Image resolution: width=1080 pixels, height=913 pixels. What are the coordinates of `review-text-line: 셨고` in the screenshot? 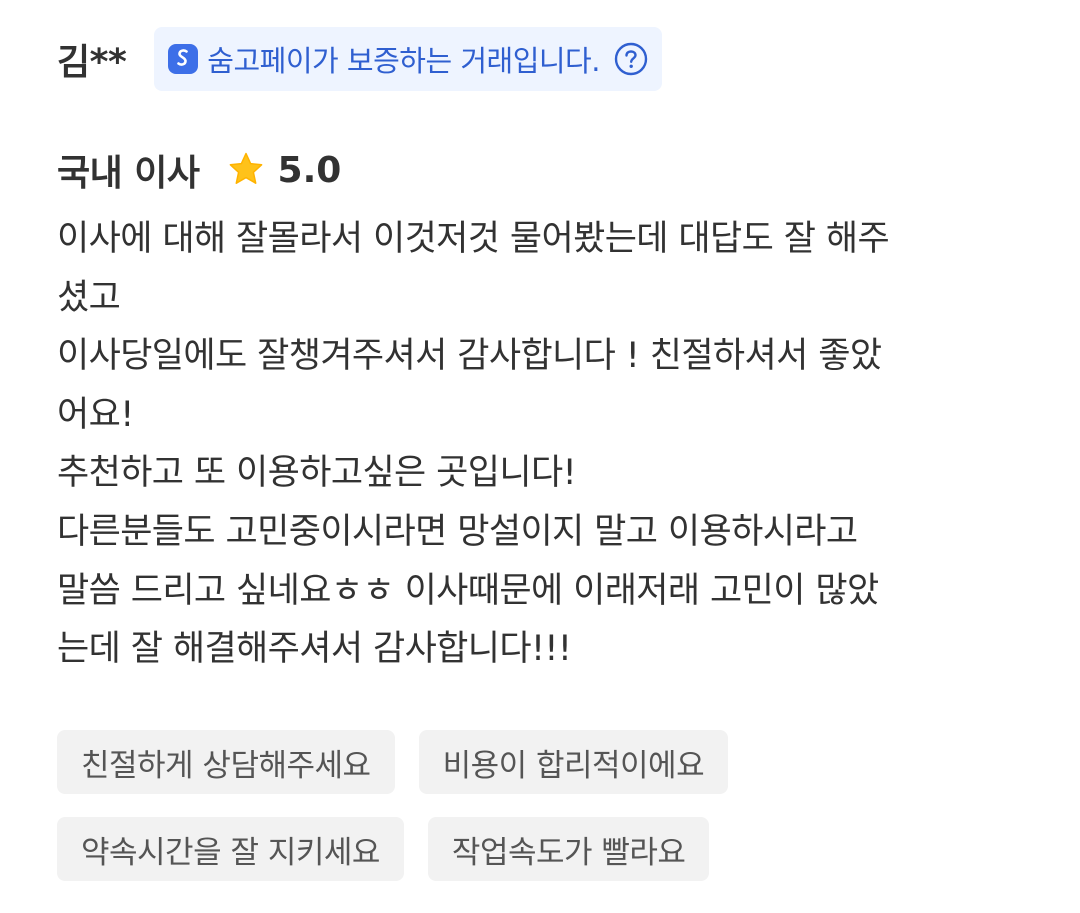 It's located at (89, 297).